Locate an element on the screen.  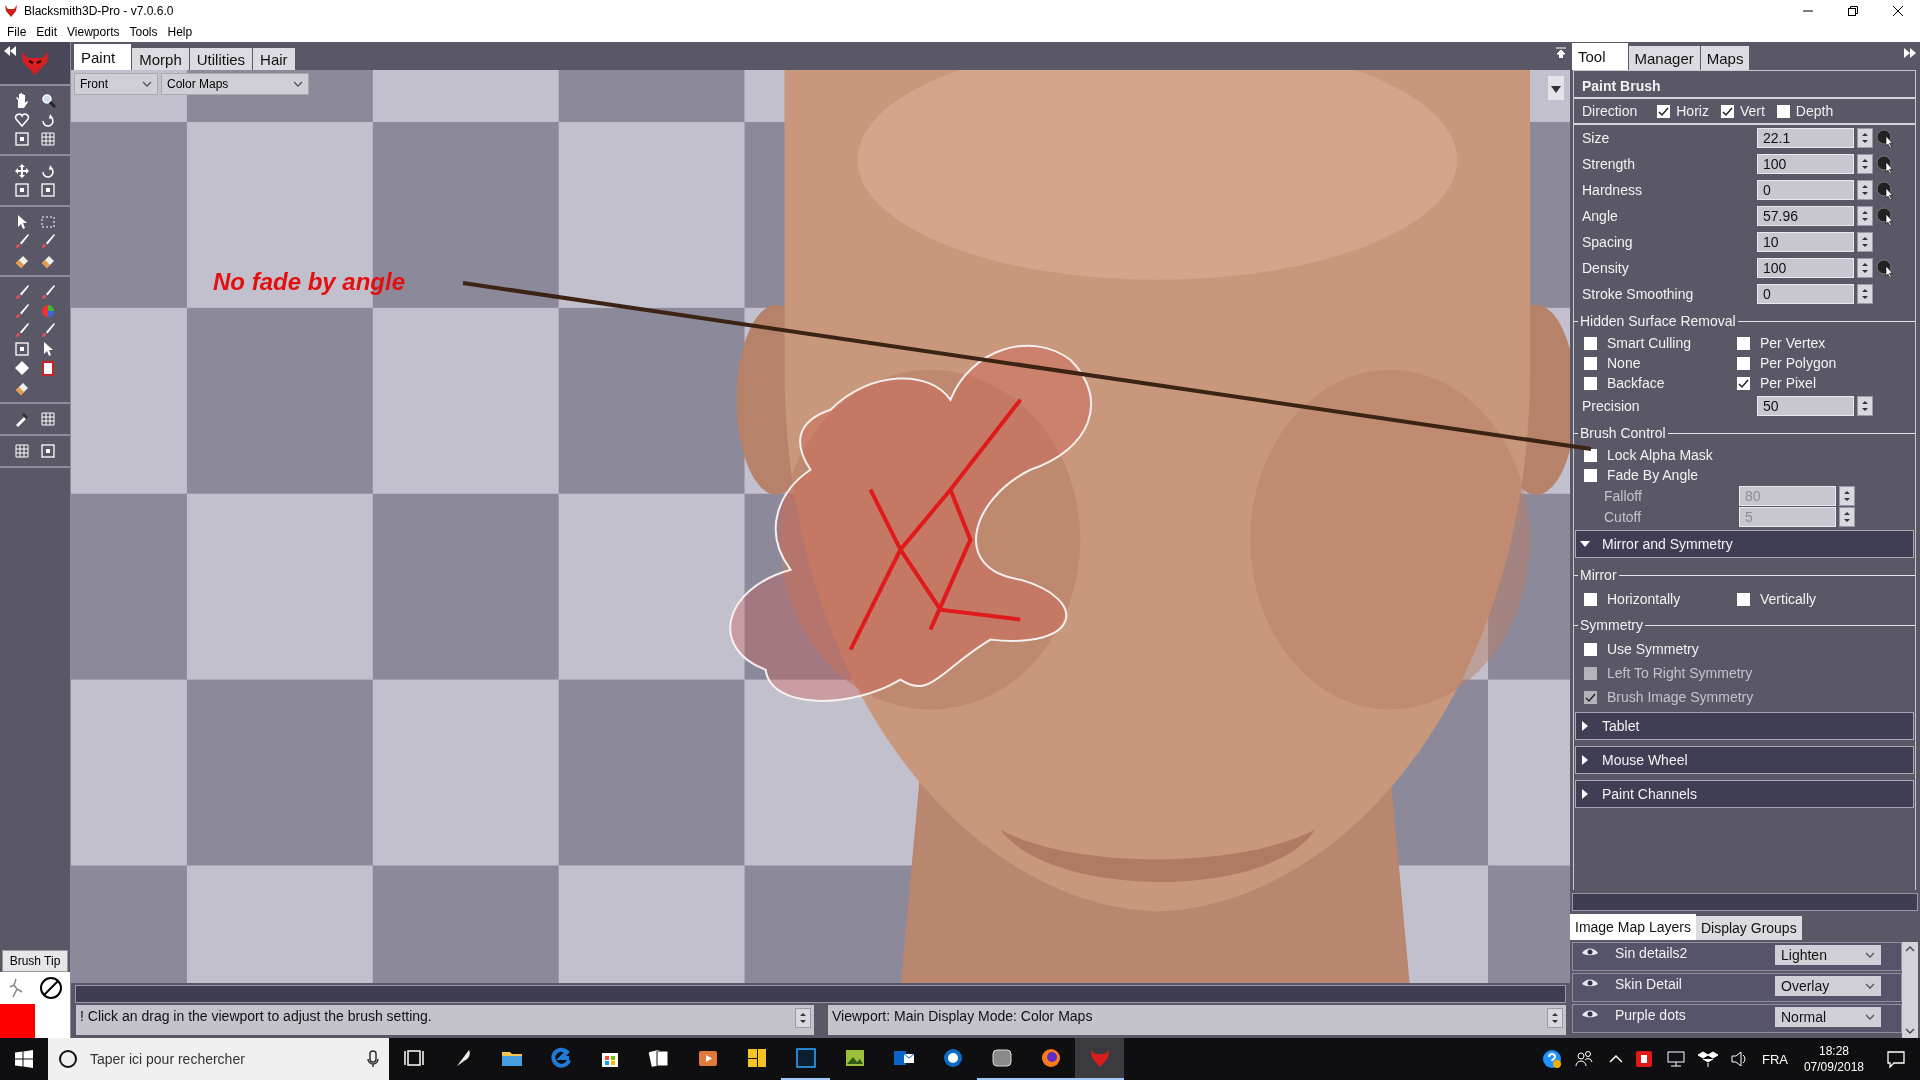
search-field: Taper ici pour rechercher is located at coordinates (218, 1059).